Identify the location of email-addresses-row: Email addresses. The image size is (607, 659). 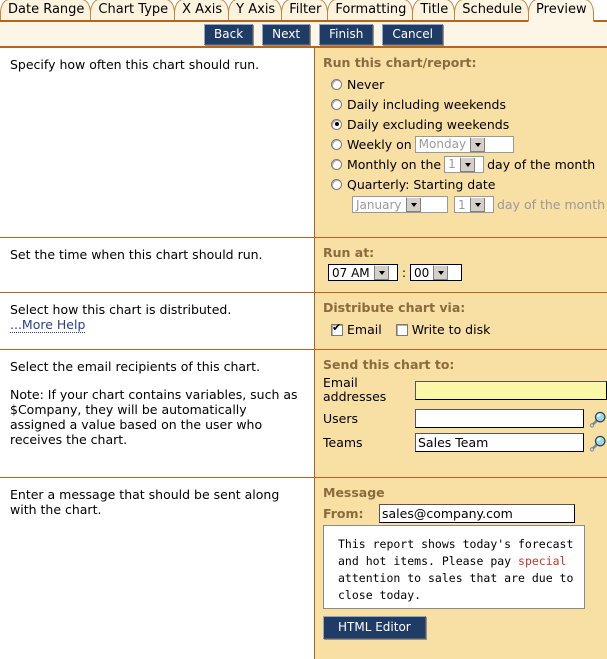
(465, 390).